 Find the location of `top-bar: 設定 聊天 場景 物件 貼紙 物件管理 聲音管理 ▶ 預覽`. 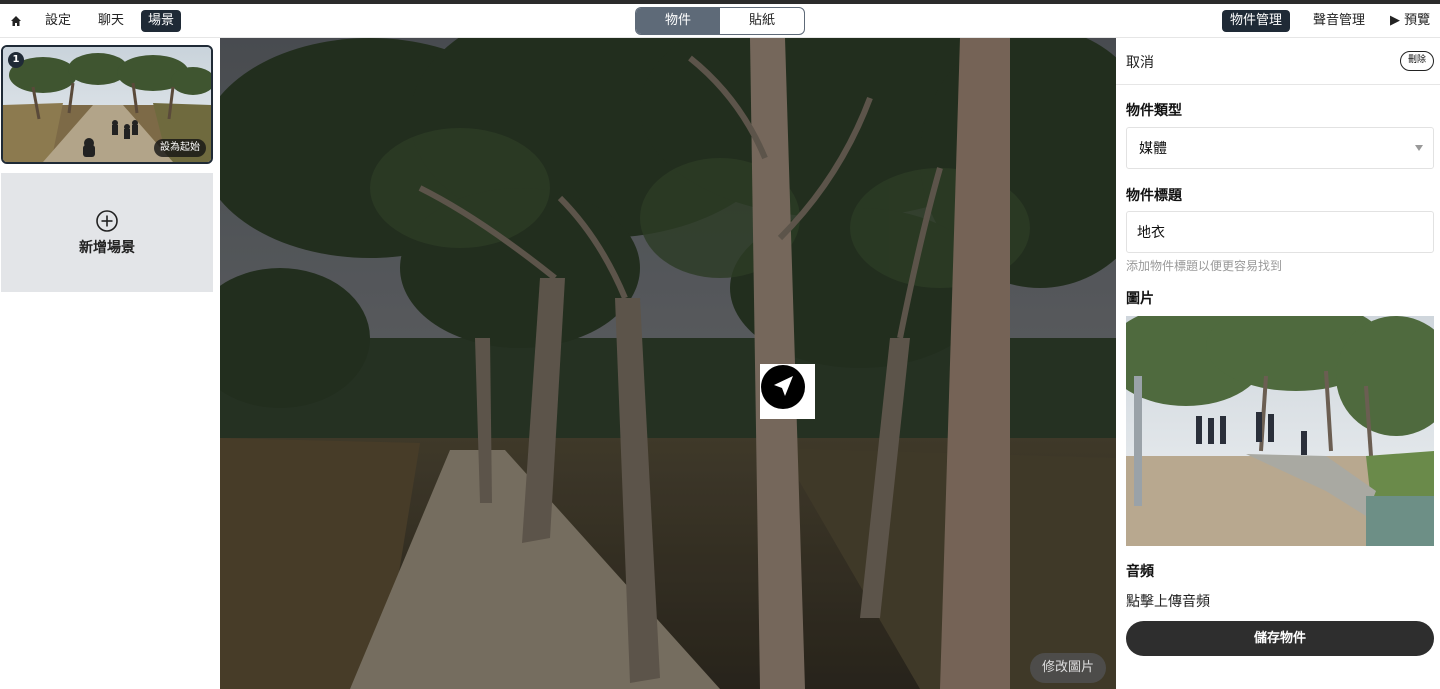

top-bar: 設定 聊天 場景 物件 貼紙 物件管理 聲音管理 ▶ 預覽 is located at coordinates (720, 19).